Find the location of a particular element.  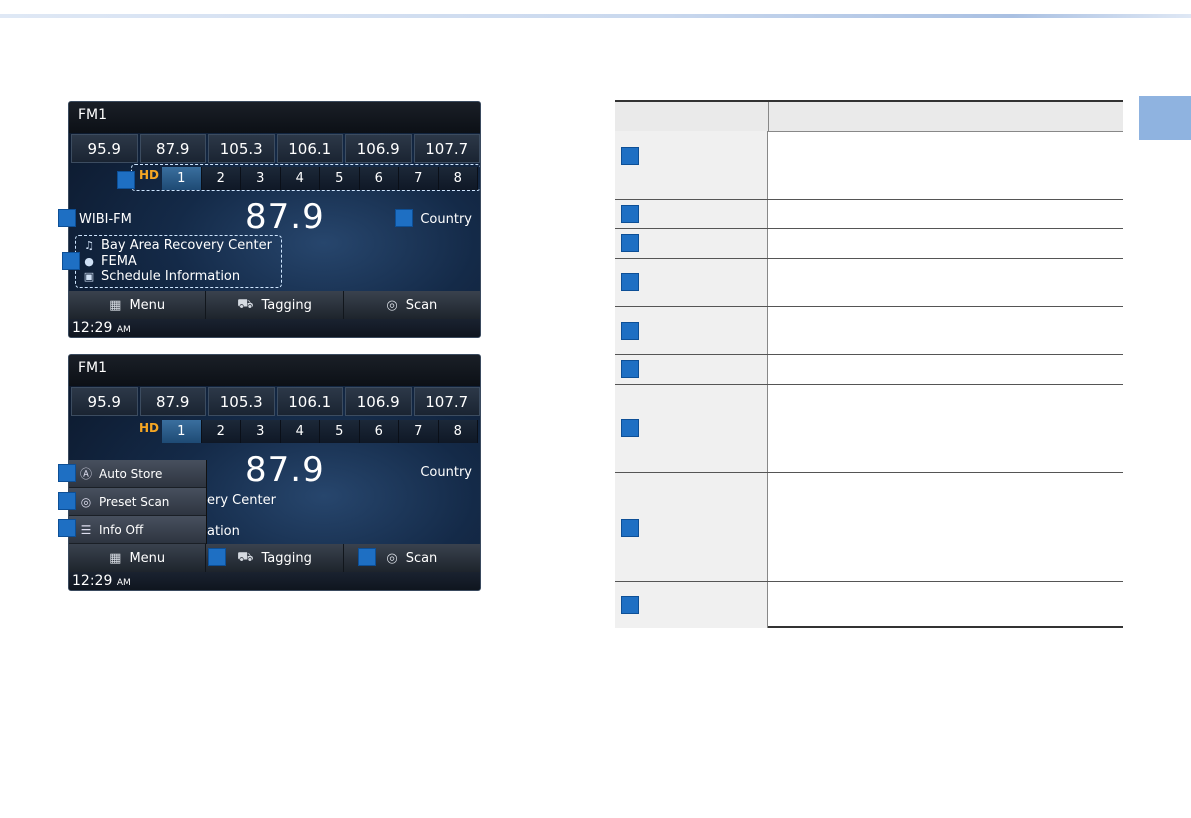

header-divider is located at coordinates (768, 116).